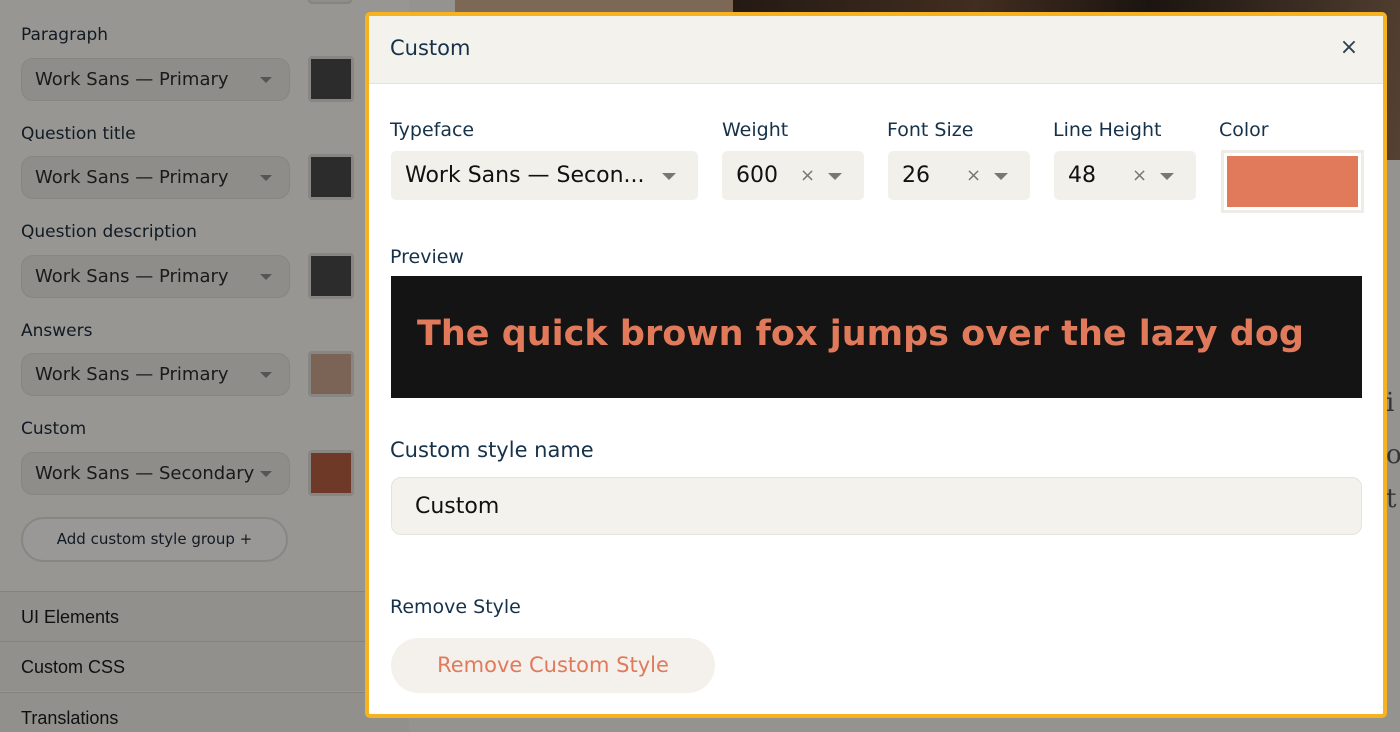 Image resolution: width=1400 pixels, height=732 pixels. I want to click on color-picker-swatch, so click(1292, 181).